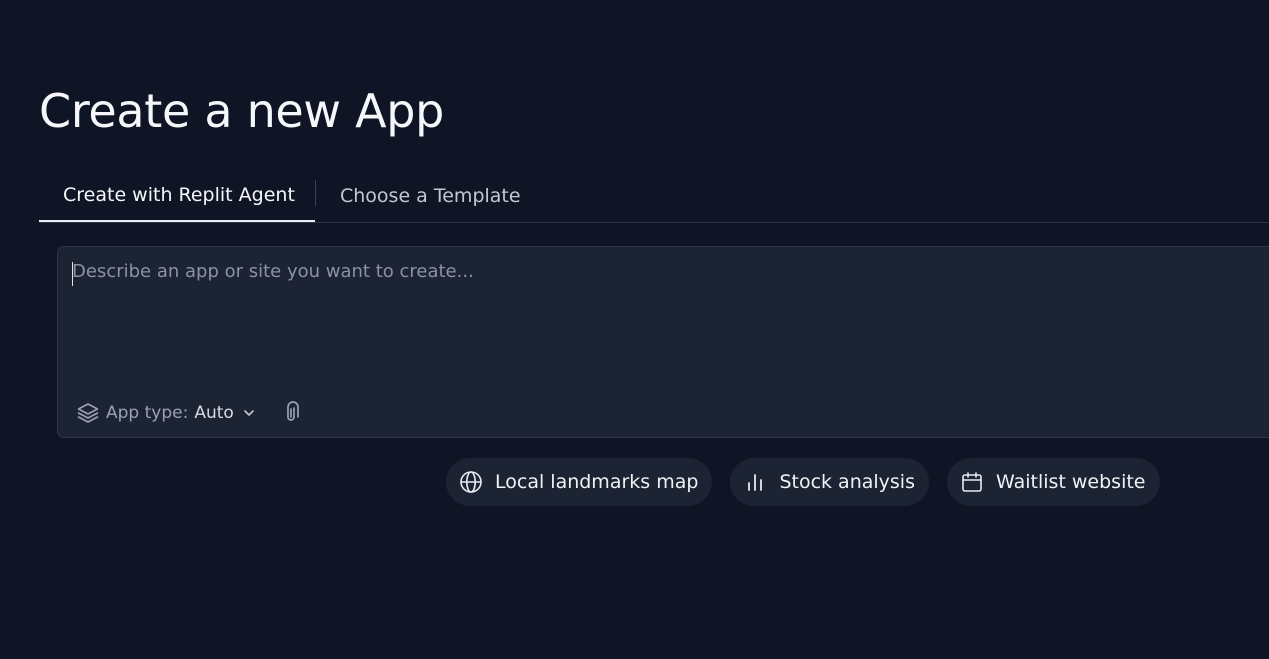 The width and height of the screenshot is (1269, 659). I want to click on app-type-label: App type:, so click(147, 413).